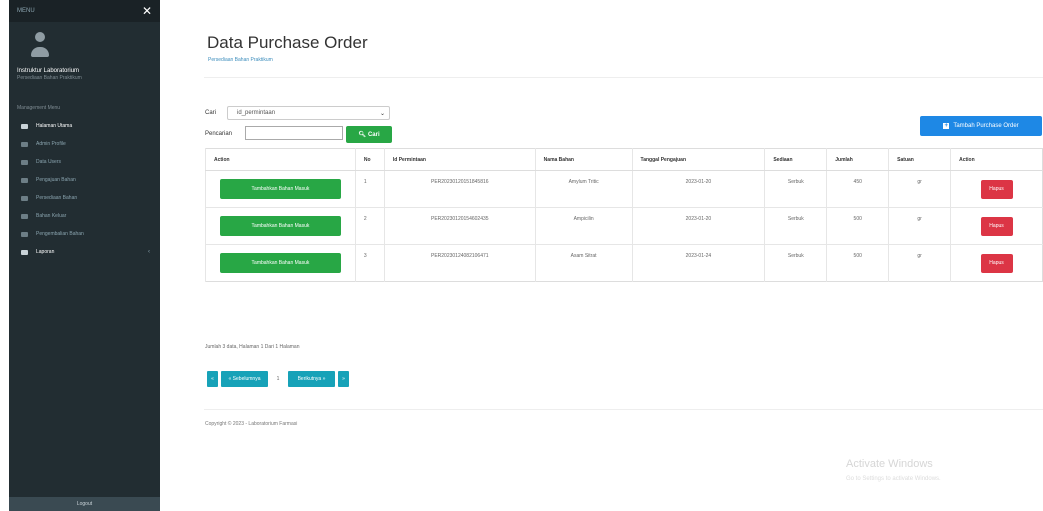 This screenshot has width=1043, height=511. I want to click on col-action: Action, so click(280, 159).